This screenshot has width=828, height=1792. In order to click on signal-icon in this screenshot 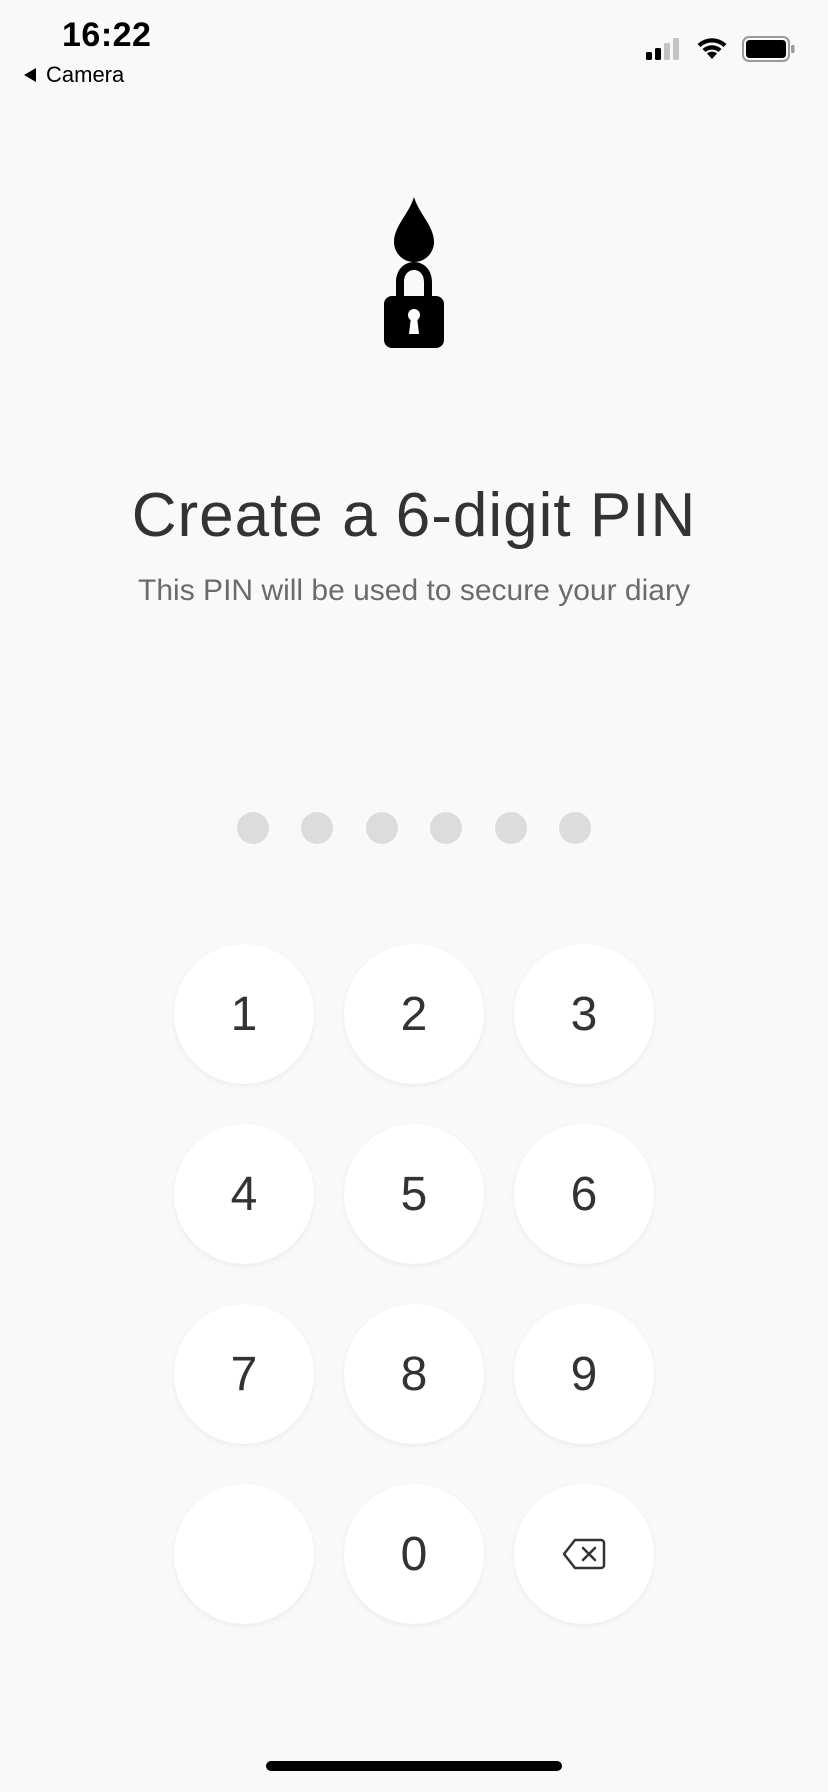, I will do `click(662, 49)`.